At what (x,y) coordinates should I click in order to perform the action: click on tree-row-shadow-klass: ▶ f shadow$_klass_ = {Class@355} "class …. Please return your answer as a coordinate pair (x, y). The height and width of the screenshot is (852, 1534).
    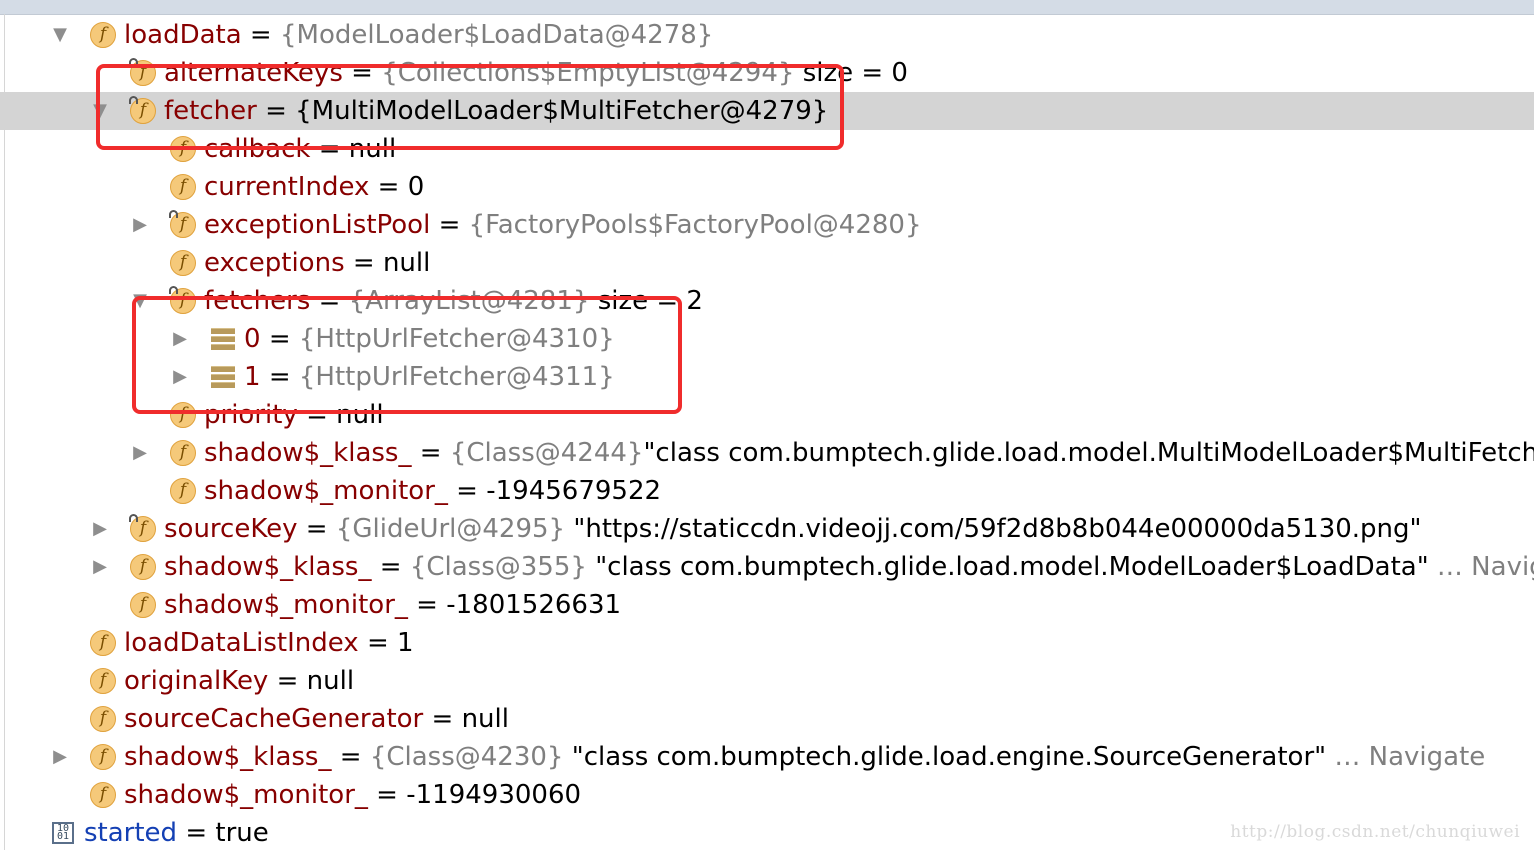
    Looking at the image, I should click on (767, 567).